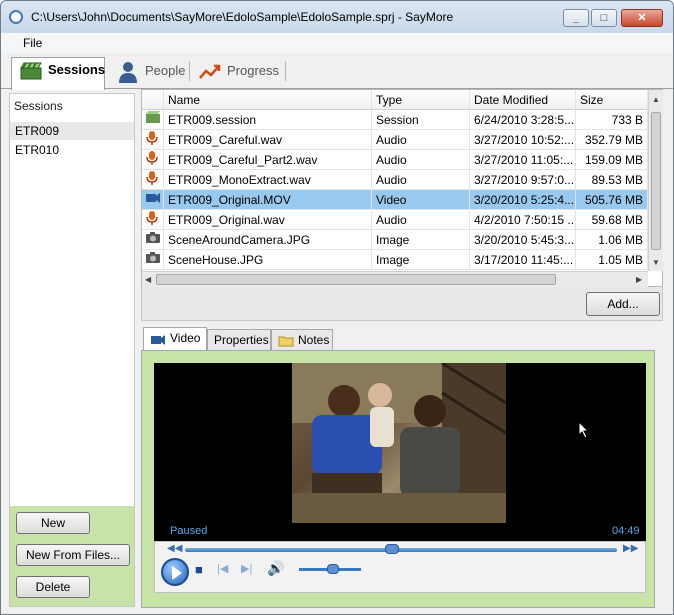  What do you see at coordinates (639, 279) in the screenshot?
I see `scroll-right-icon: ▶` at bounding box center [639, 279].